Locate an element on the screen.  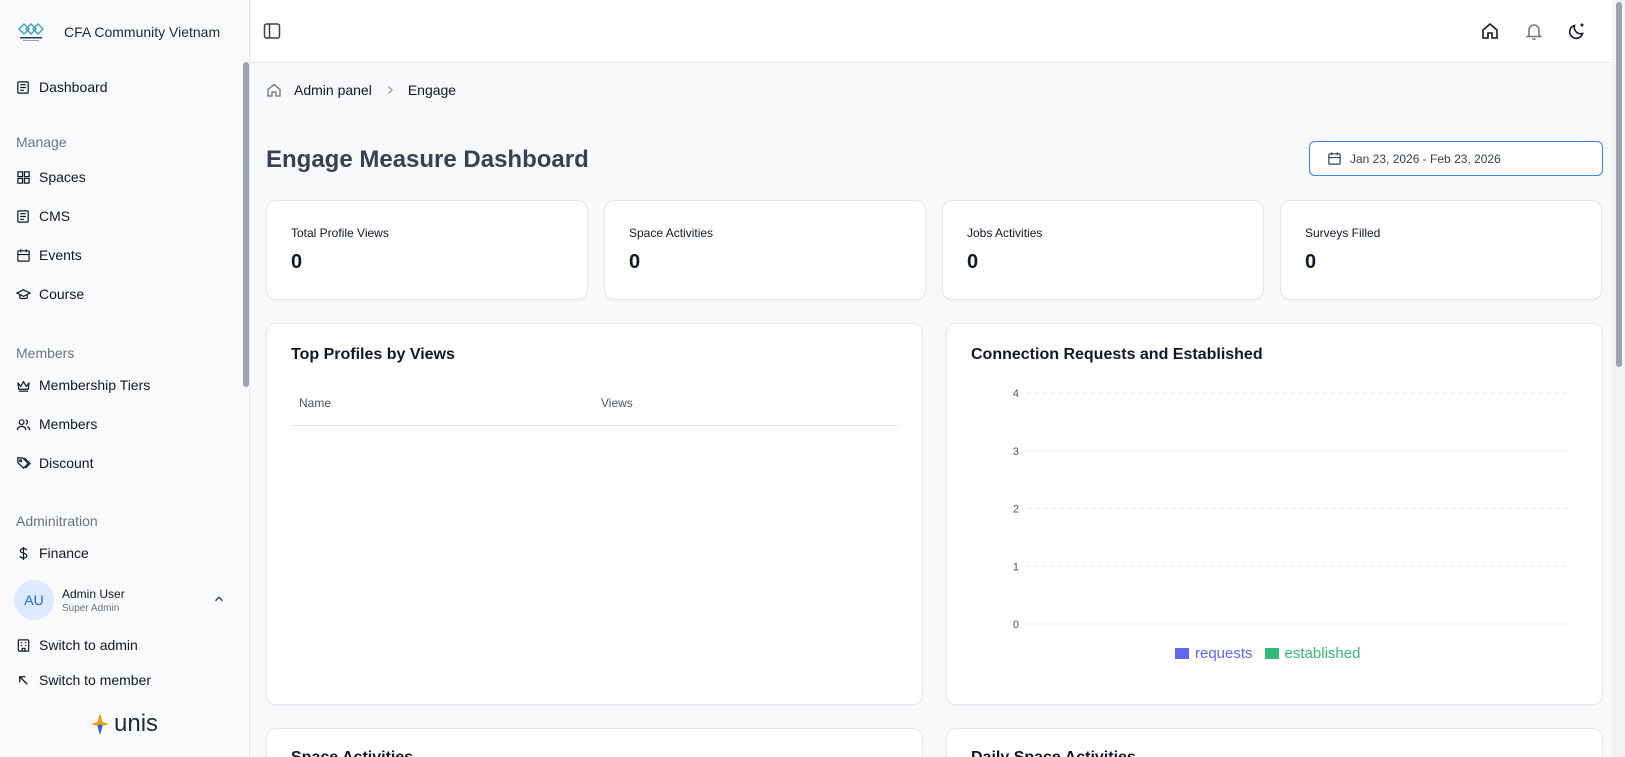
chevron-right-icon is located at coordinates (390, 90).